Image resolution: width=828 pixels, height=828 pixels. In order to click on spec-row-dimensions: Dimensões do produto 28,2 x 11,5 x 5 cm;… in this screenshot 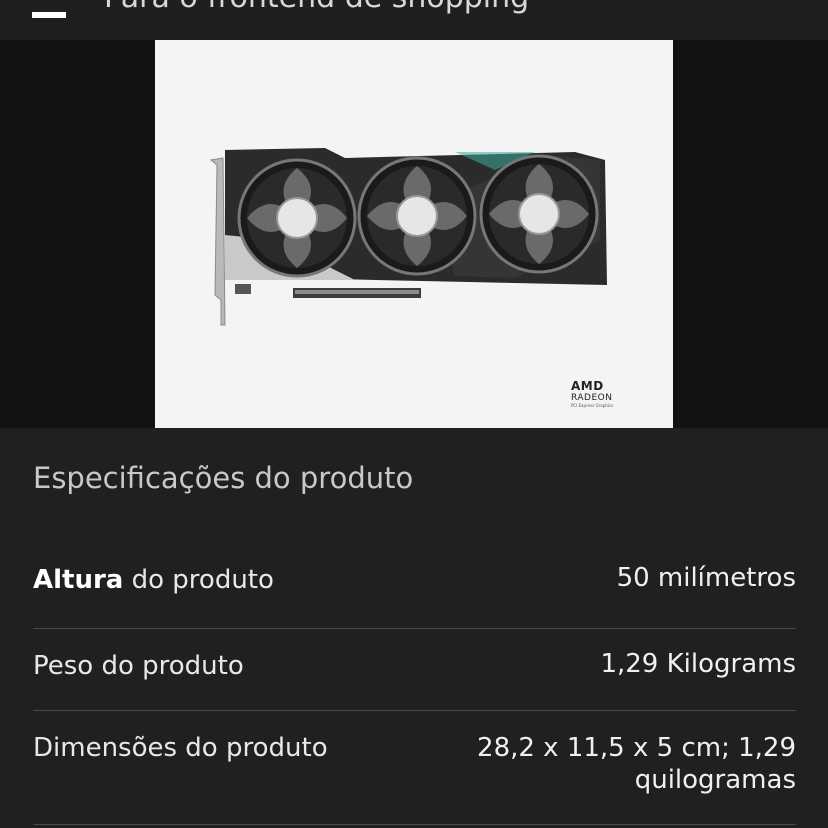, I will do `click(414, 768)`.